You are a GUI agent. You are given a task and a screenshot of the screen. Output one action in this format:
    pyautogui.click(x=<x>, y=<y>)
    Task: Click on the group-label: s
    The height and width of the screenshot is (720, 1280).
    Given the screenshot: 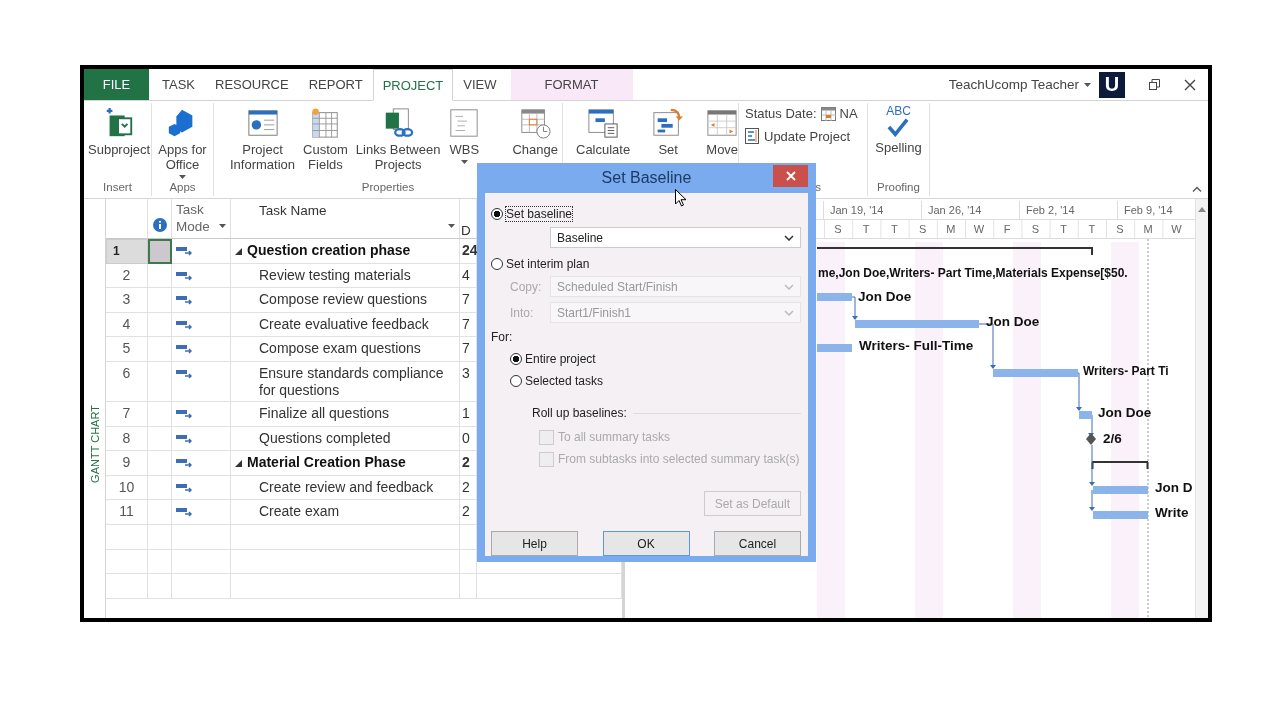 What is the action you would take?
    pyautogui.click(x=818, y=187)
    